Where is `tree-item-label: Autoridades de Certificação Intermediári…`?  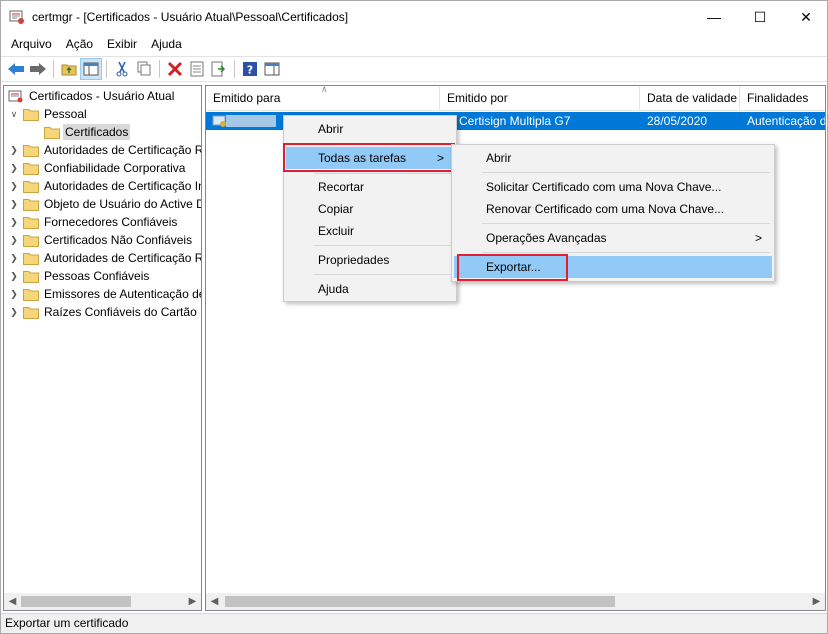 tree-item-label: Autoridades de Certificação Intermediári… is located at coordinates (122, 186).